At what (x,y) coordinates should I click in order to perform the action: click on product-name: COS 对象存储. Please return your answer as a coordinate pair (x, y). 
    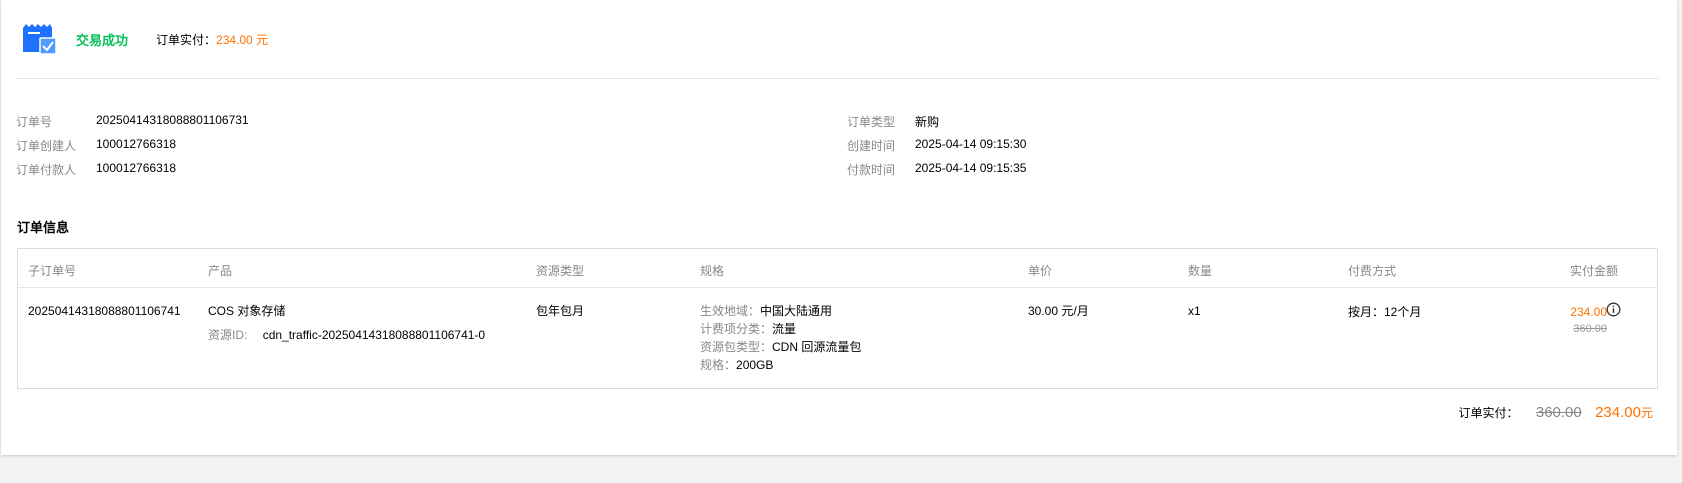
    Looking at the image, I should click on (247, 311).